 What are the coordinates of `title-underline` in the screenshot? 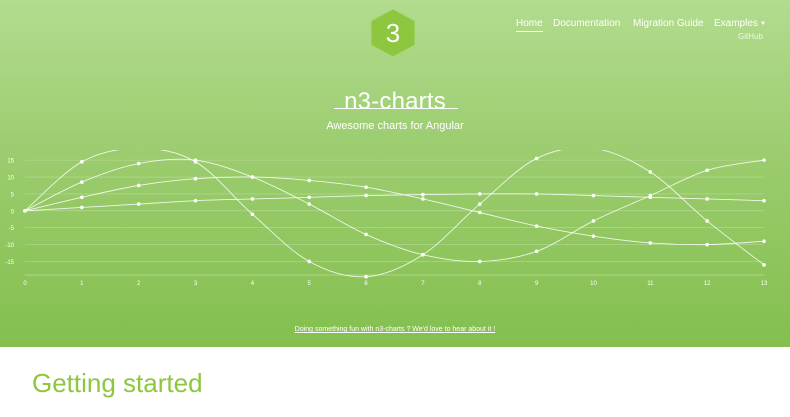 It's located at (396, 108).